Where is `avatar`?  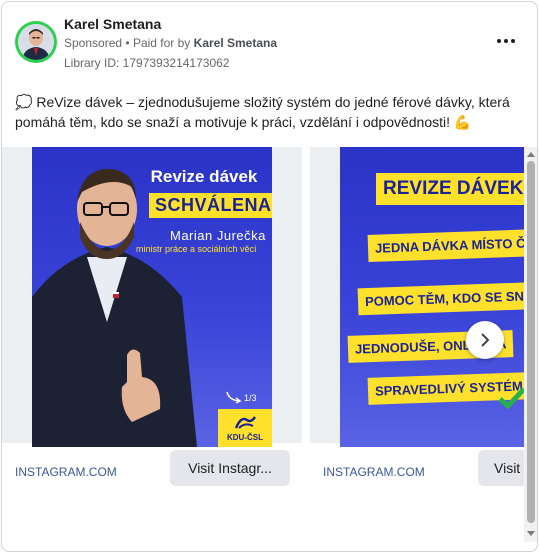
avatar is located at coordinates (36, 42).